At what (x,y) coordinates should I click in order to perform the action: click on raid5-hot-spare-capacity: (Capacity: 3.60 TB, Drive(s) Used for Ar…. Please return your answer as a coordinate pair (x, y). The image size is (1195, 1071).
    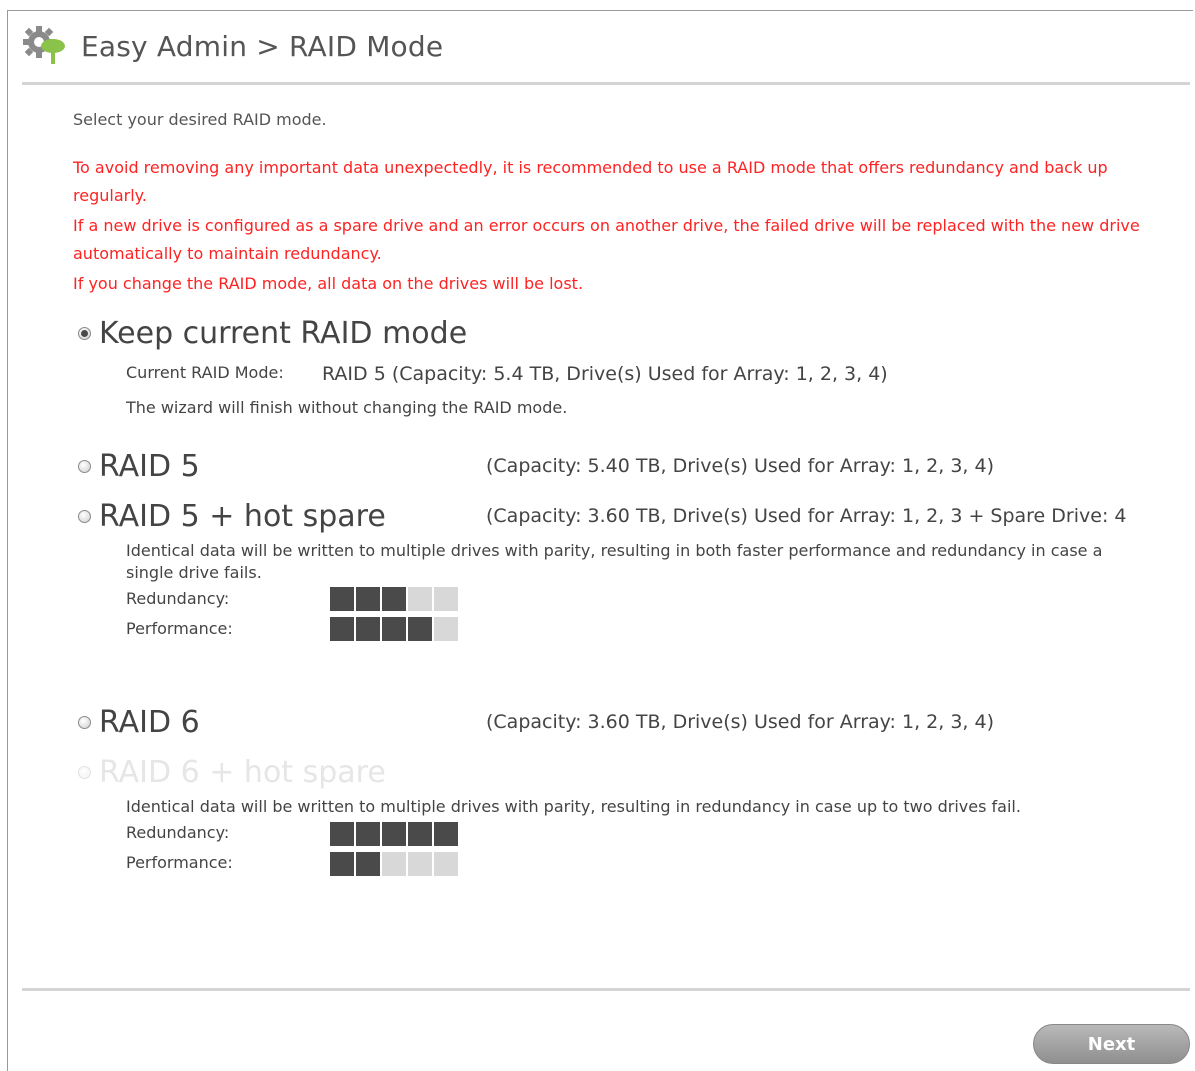
    Looking at the image, I should click on (806, 516).